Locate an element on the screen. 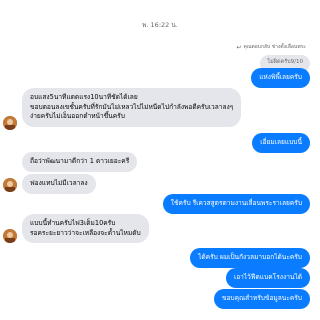  reply-context-label: คุณตอบกลับ ช่างตั้งเลื่อนพระ is located at coordinates (274, 47).